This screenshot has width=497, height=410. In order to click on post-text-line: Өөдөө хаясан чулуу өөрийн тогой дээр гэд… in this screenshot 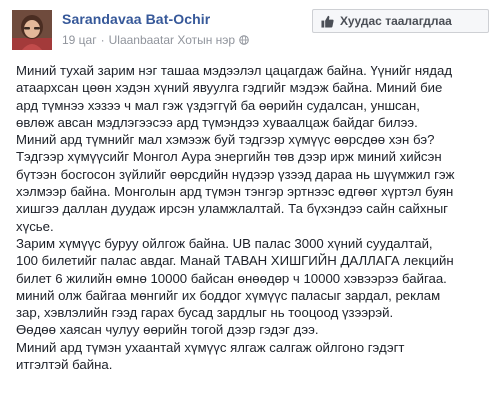, I will do `click(167, 330)`.